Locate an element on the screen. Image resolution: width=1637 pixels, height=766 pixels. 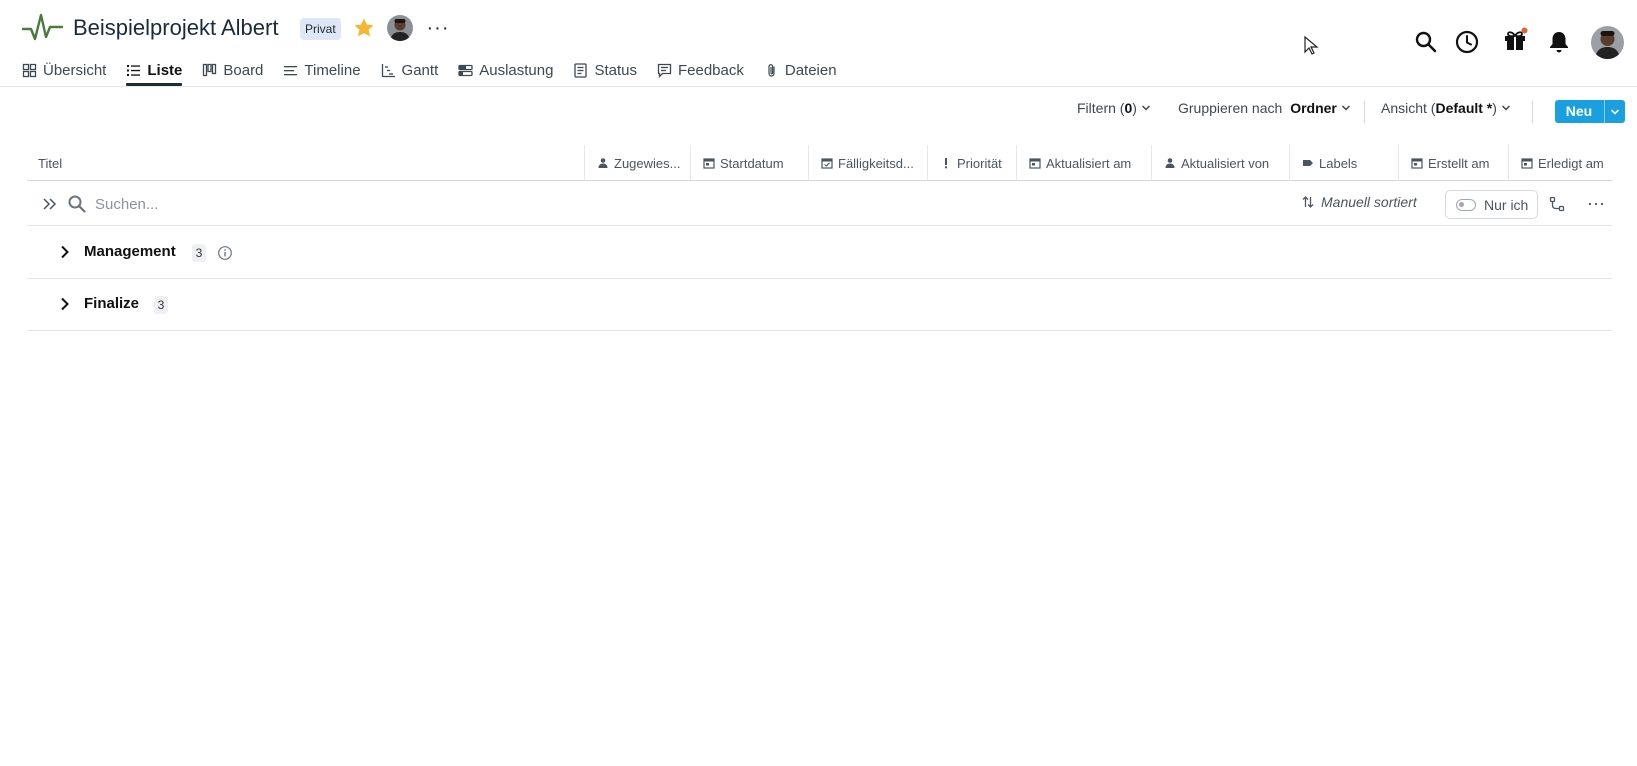
overview-icon is located at coordinates (29, 70).